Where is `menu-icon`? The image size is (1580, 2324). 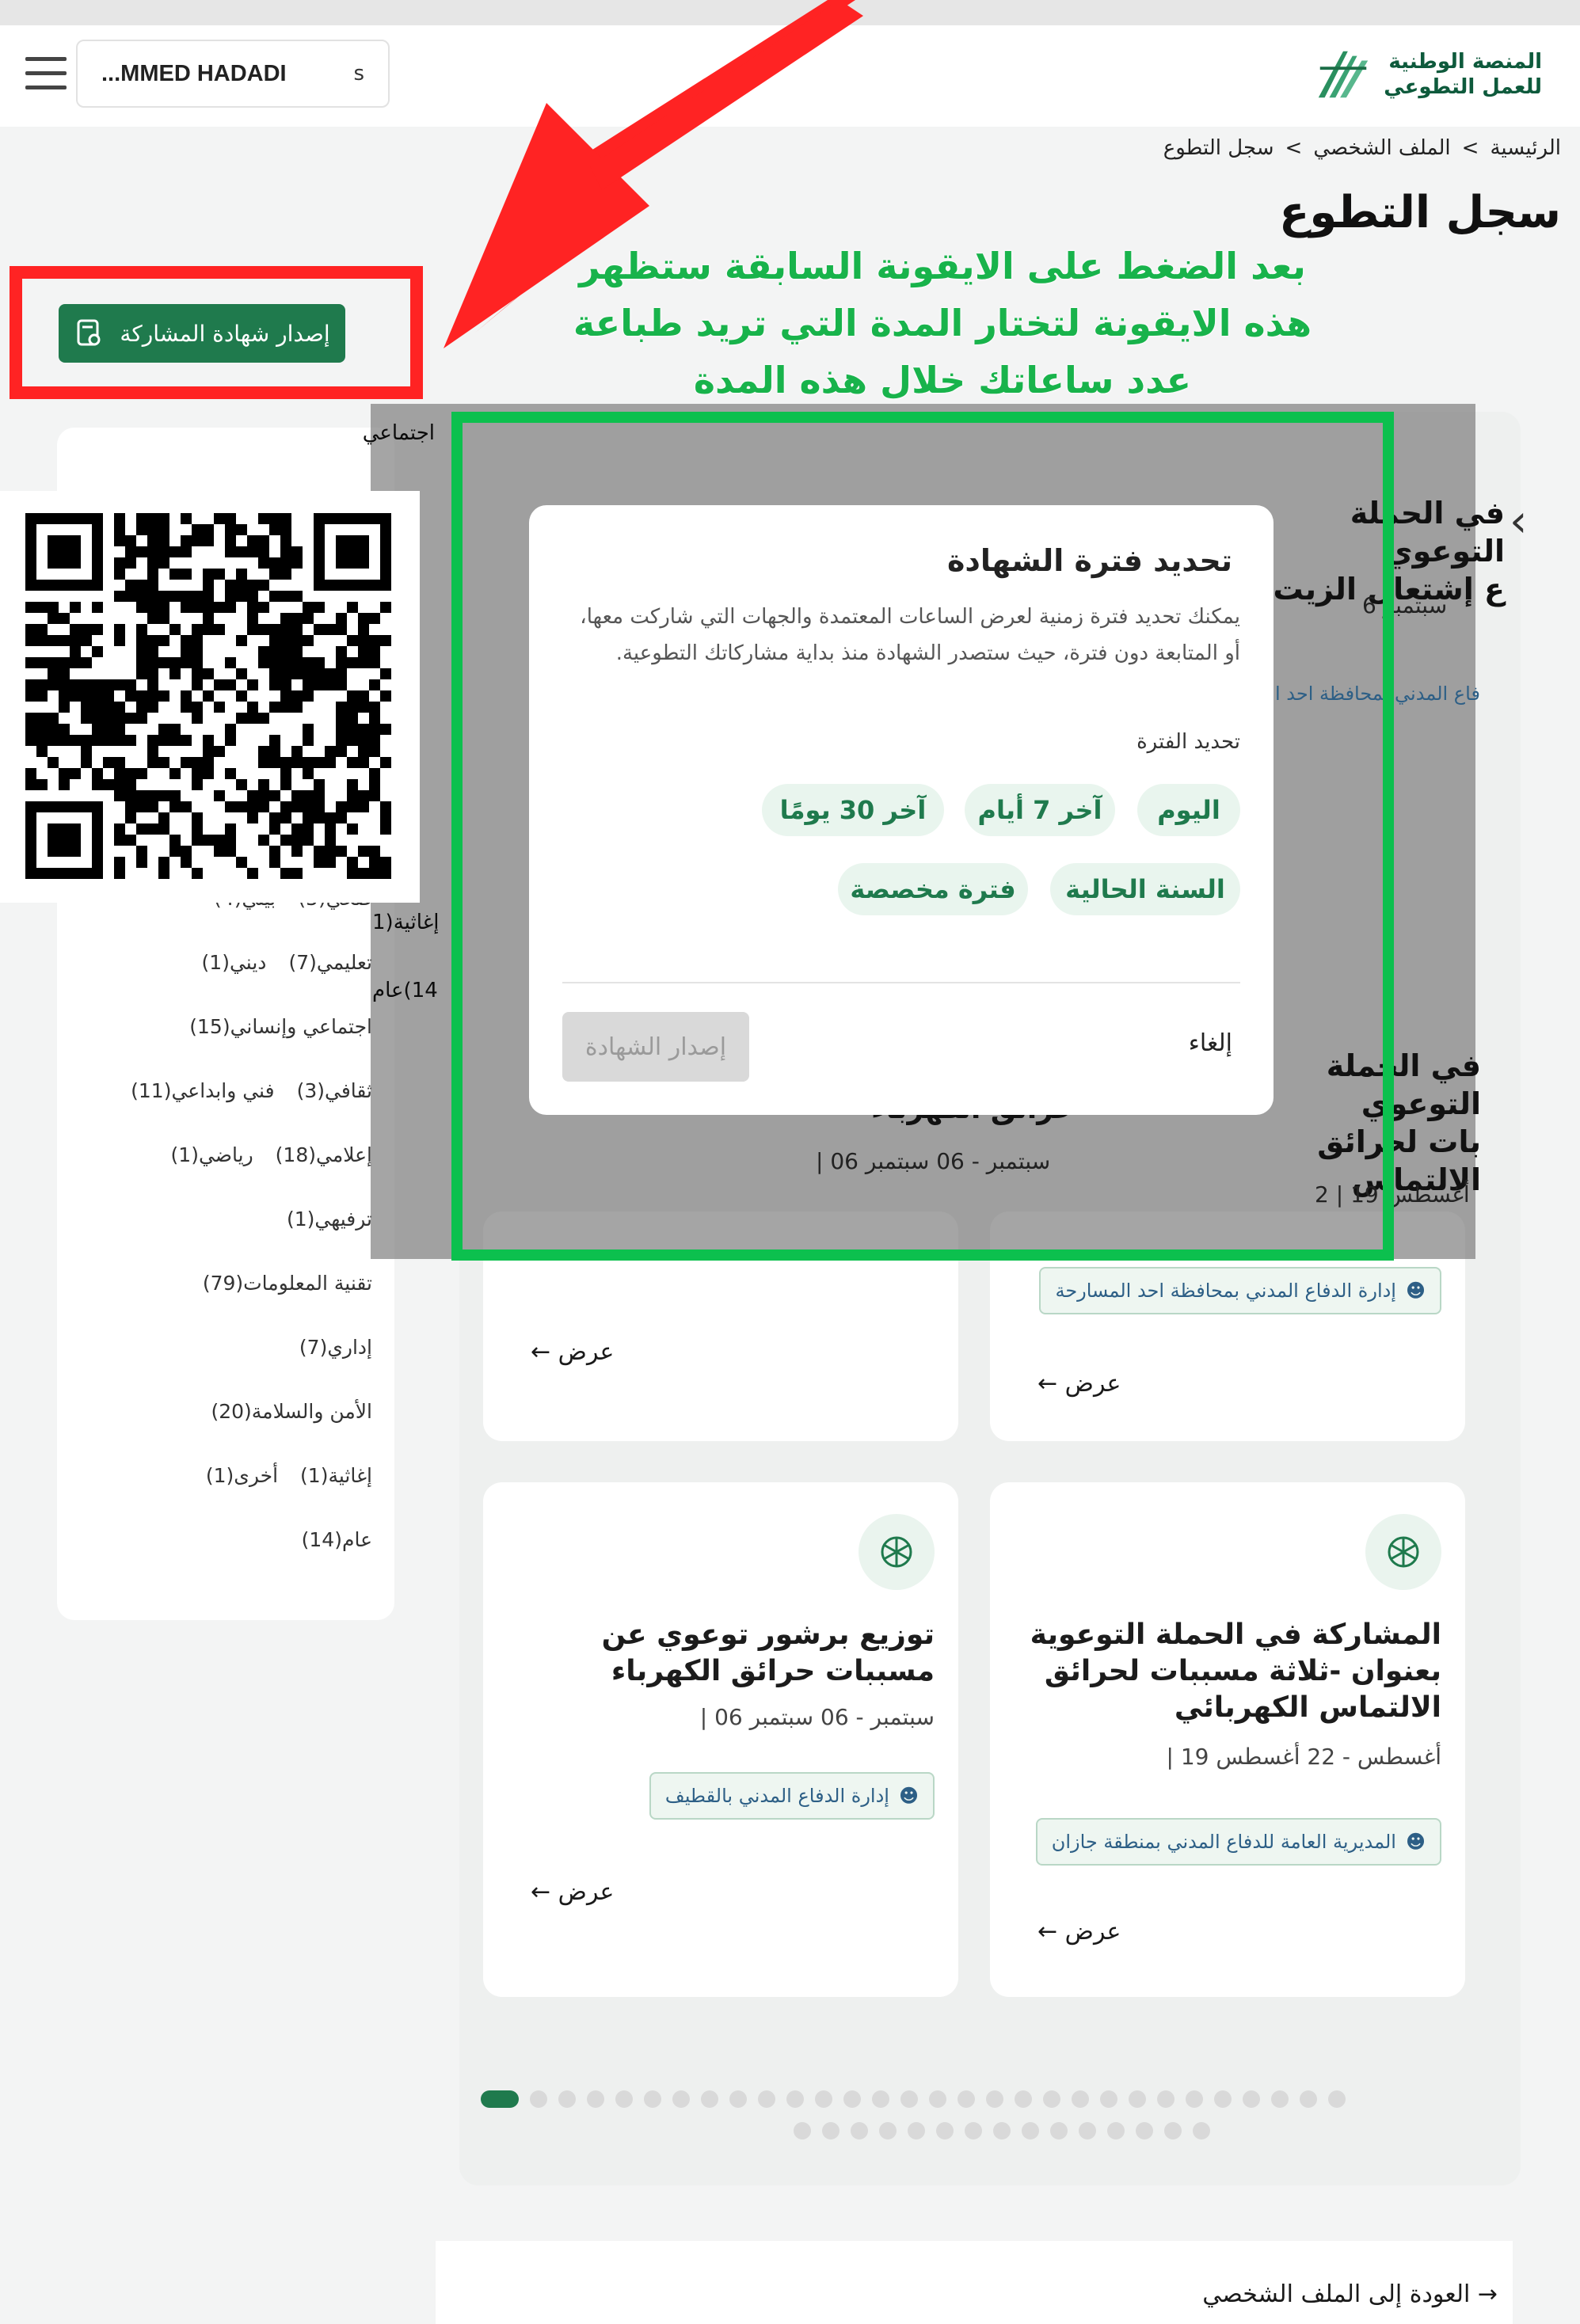
menu-icon is located at coordinates (46, 73).